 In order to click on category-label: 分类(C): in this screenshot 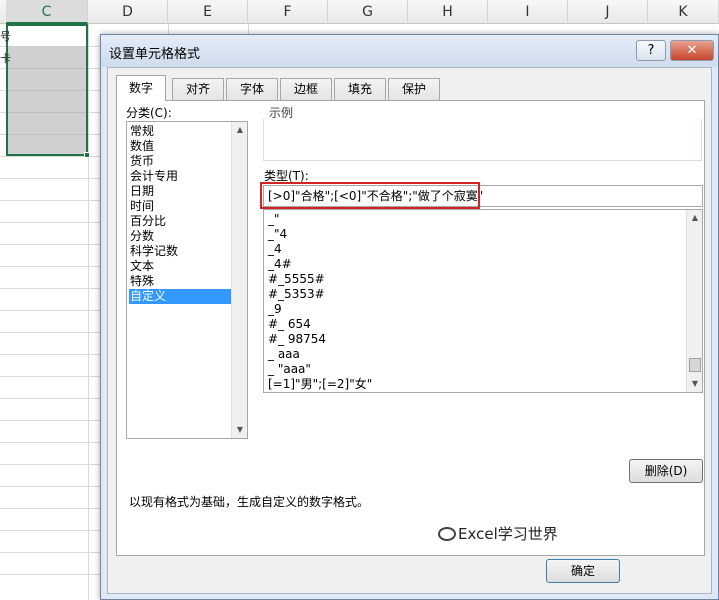, I will do `click(149, 113)`.